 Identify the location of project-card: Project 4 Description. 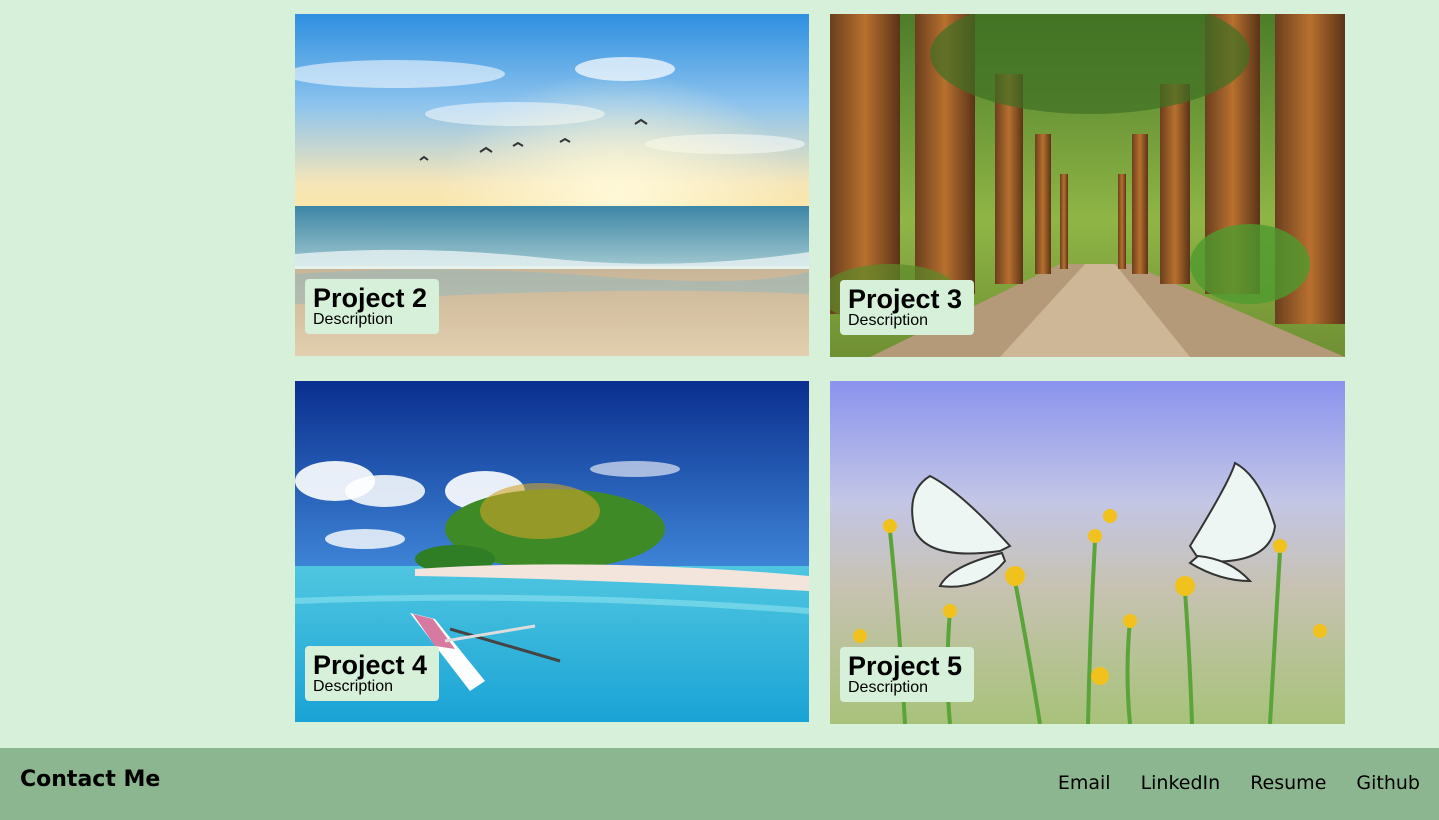
(552, 551).